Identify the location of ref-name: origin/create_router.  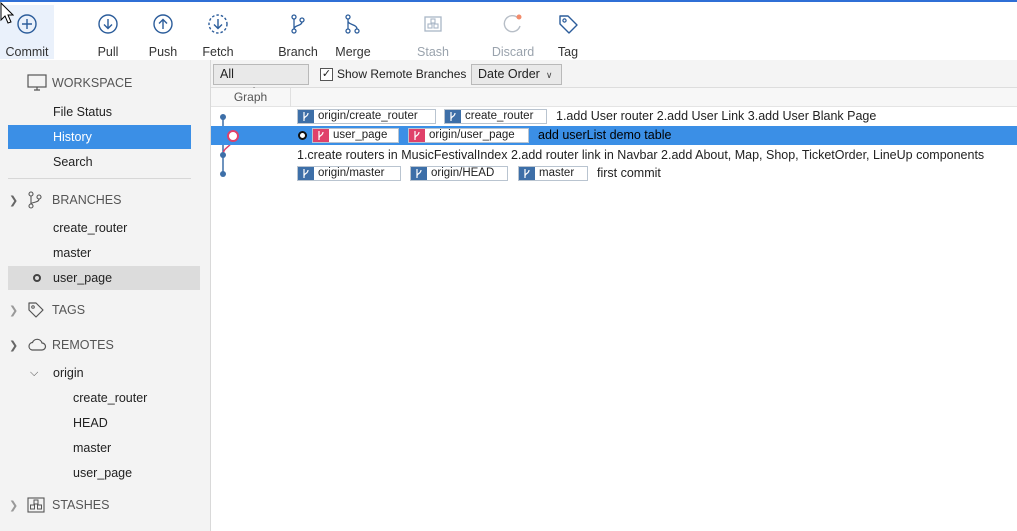
(368, 116).